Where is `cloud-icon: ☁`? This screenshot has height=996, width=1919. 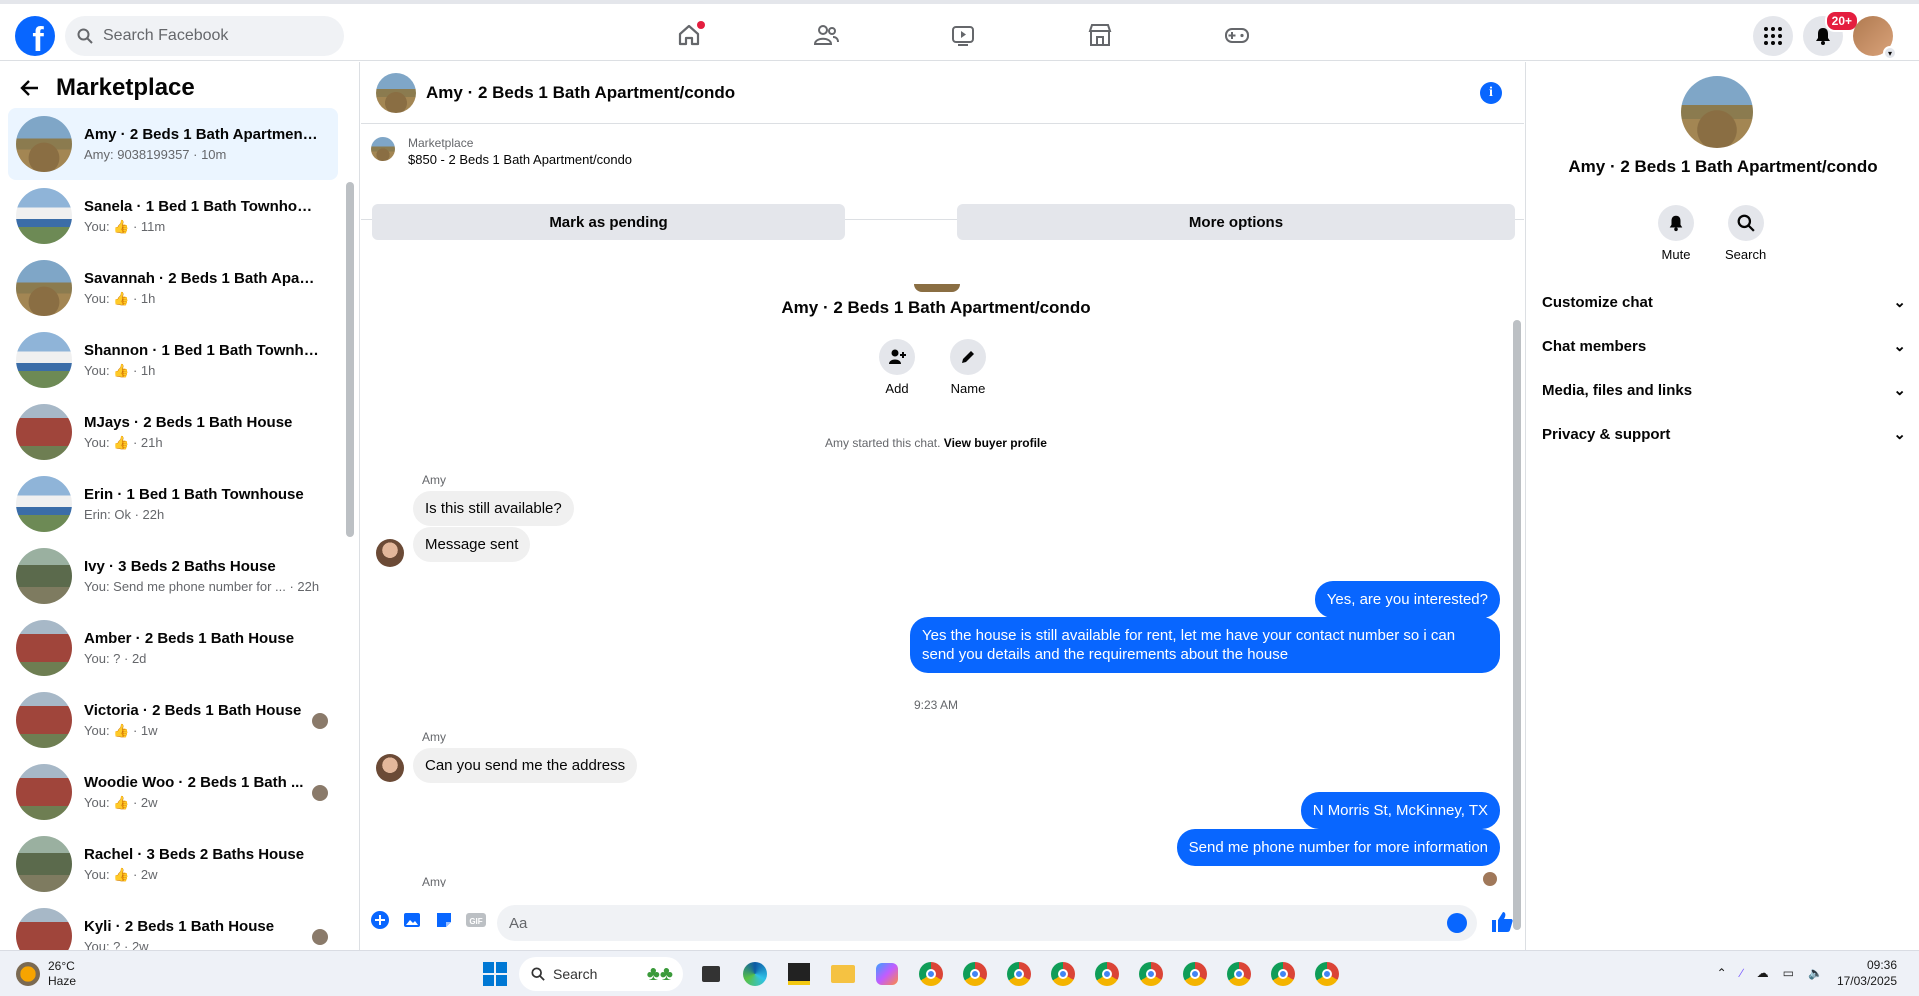 cloud-icon: ☁ is located at coordinates (1763, 973).